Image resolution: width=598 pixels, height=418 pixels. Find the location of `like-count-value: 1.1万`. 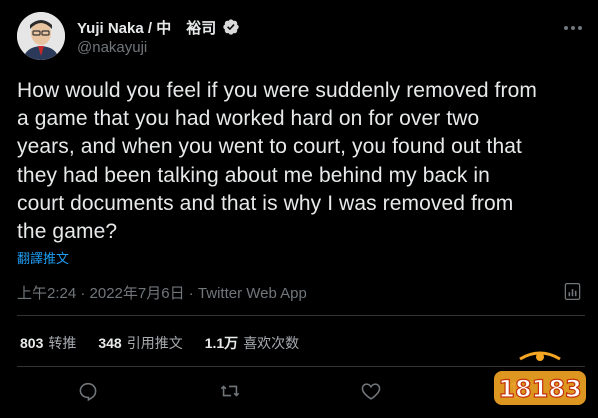

like-count-value: 1.1万 is located at coordinates (221, 343).